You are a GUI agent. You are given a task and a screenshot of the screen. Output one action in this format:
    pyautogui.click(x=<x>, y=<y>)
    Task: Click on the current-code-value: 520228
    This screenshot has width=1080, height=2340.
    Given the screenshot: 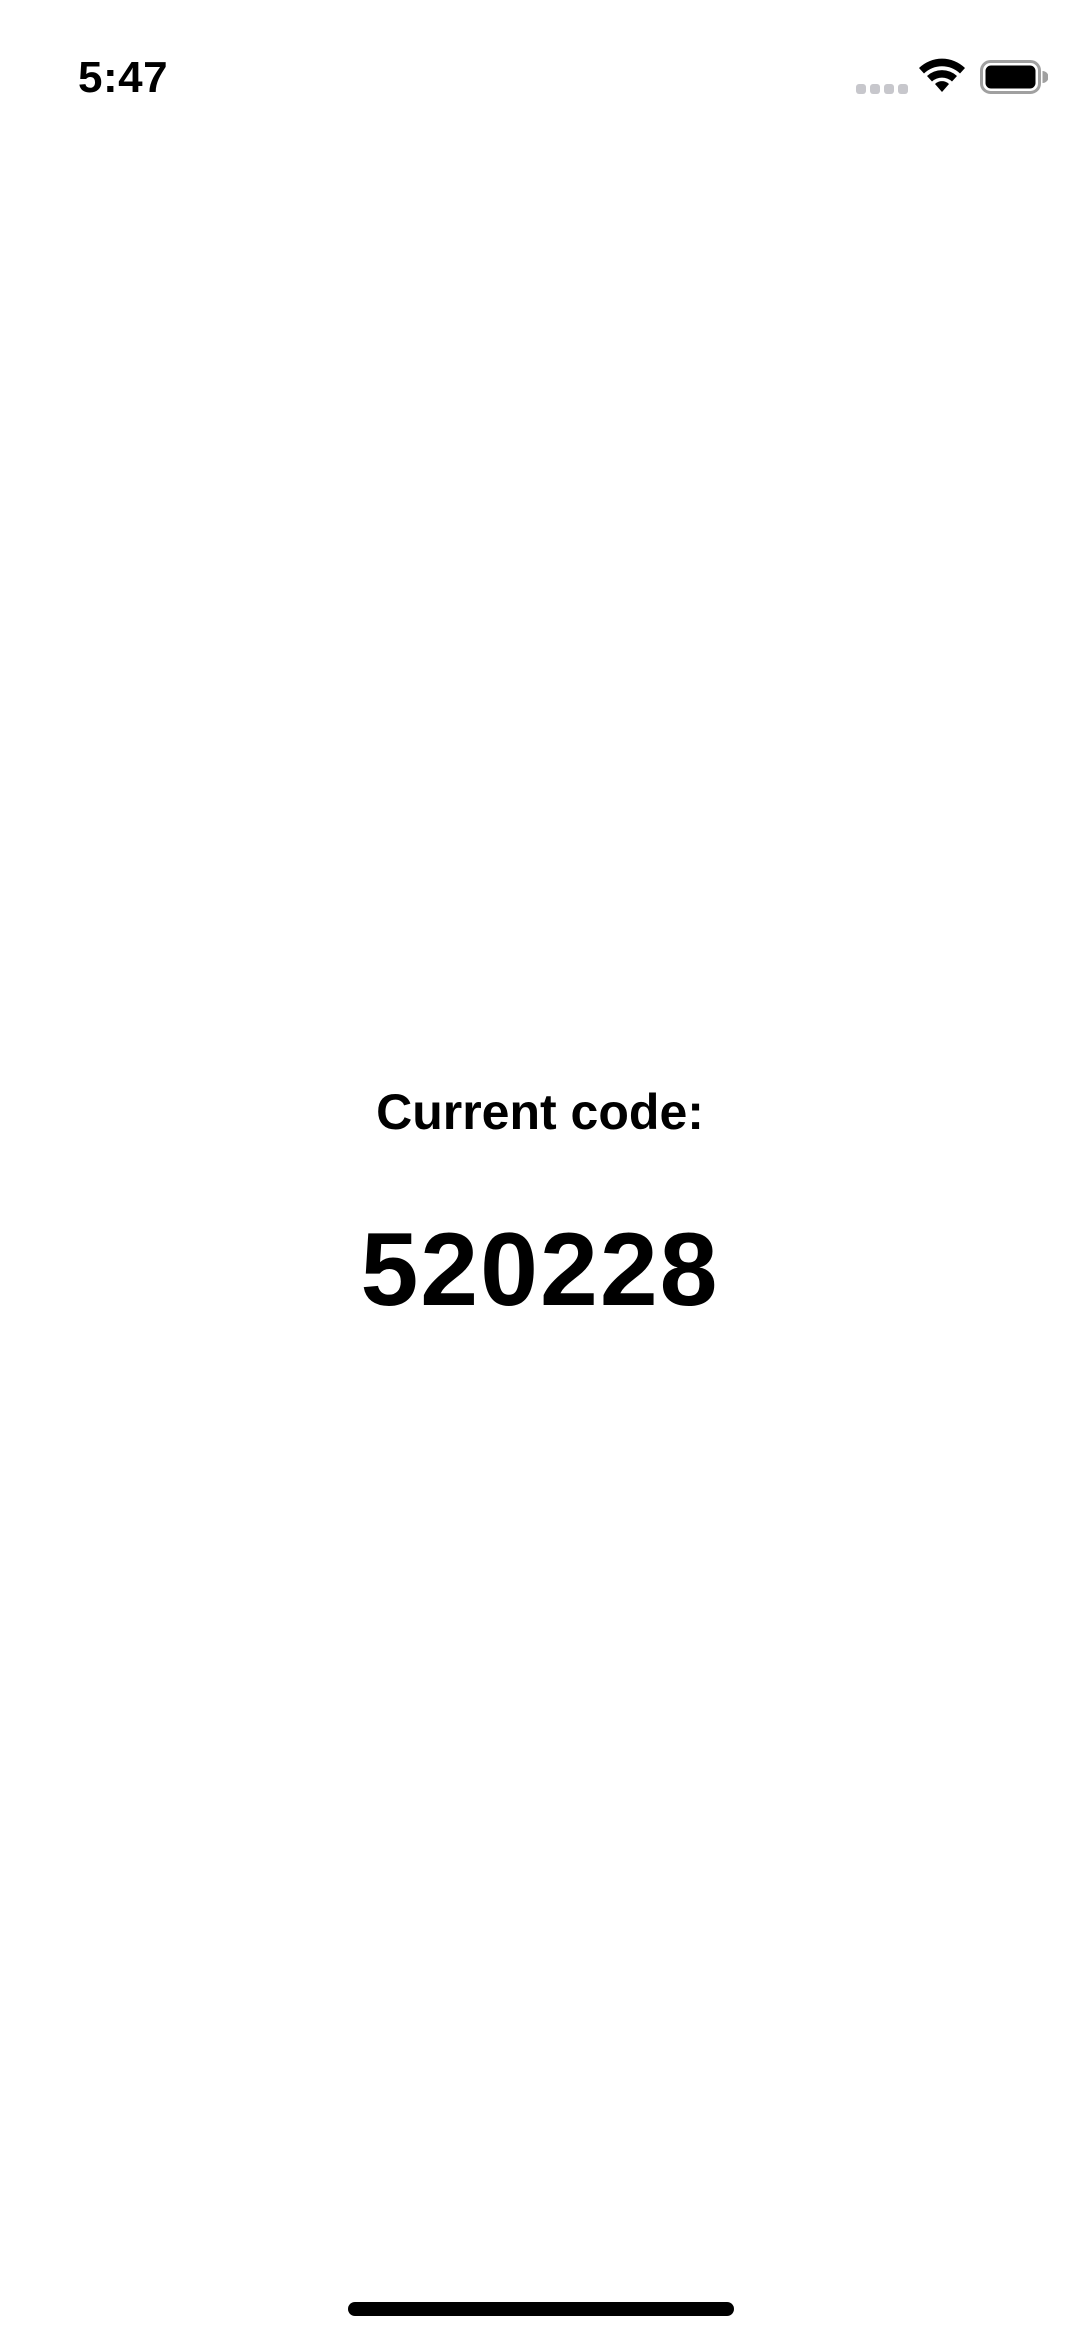 What is the action you would take?
    pyautogui.click(x=540, y=1270)
    